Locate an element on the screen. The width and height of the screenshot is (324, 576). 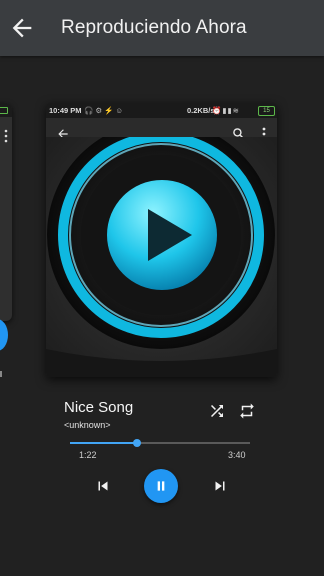
shuffle-icon is located at coordinates (217, 411).